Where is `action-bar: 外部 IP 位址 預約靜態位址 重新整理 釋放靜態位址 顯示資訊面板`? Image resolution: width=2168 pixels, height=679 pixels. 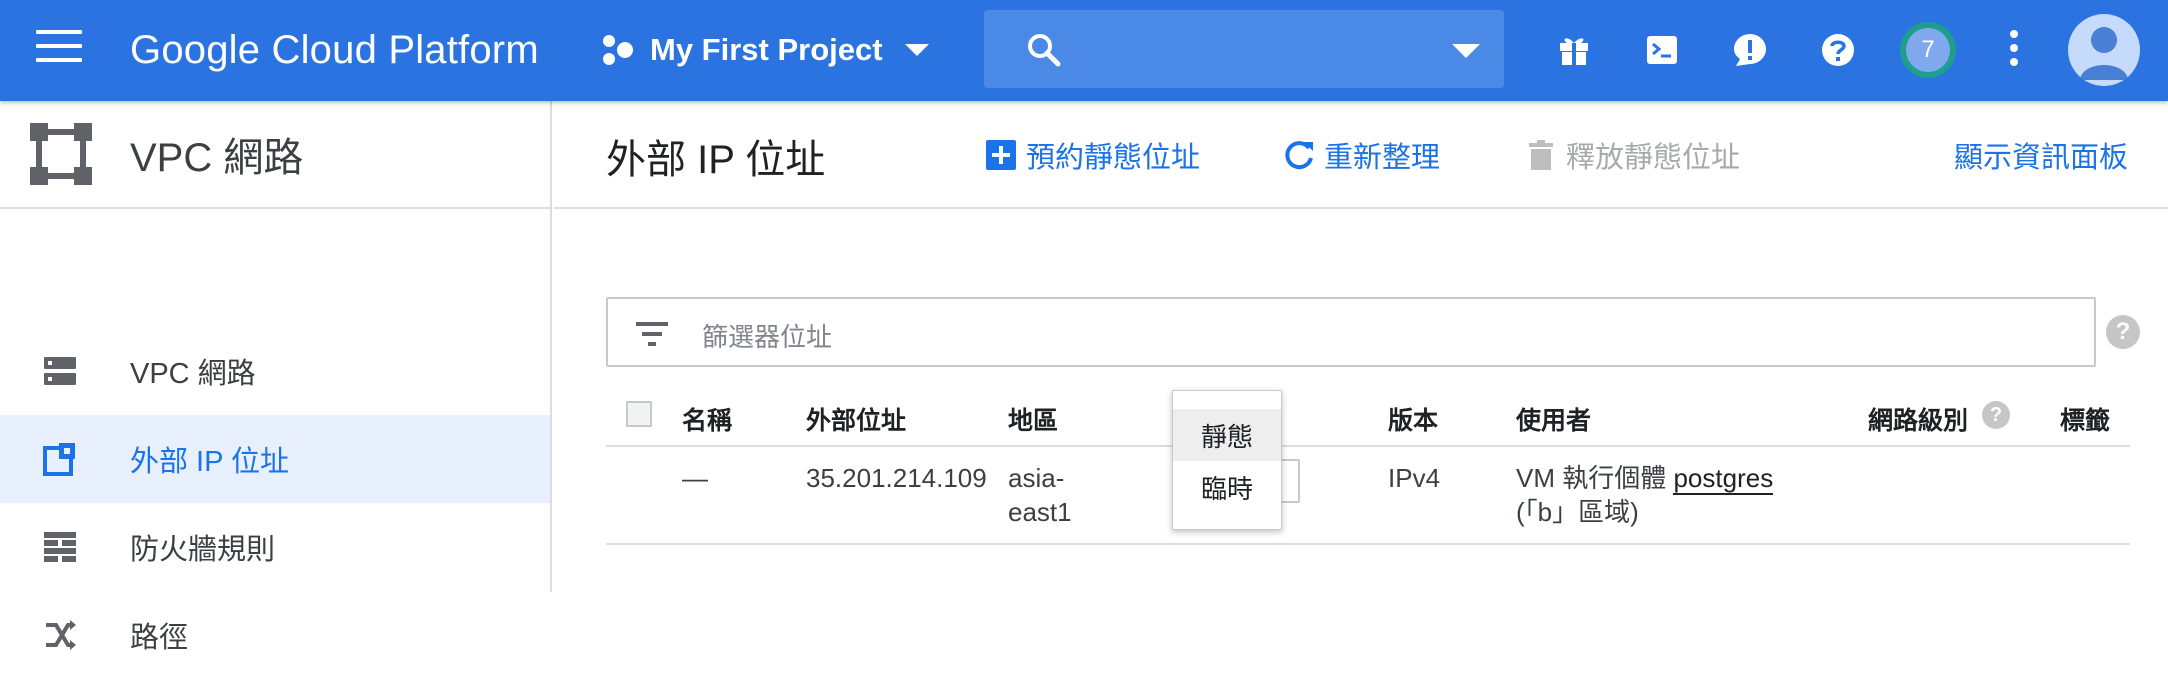
action-bar: 外部 IP 位址 預約靜態位址 重新整理 釋放靜態位址 顯示資訊面板 is located at coordinates (1361, 155).